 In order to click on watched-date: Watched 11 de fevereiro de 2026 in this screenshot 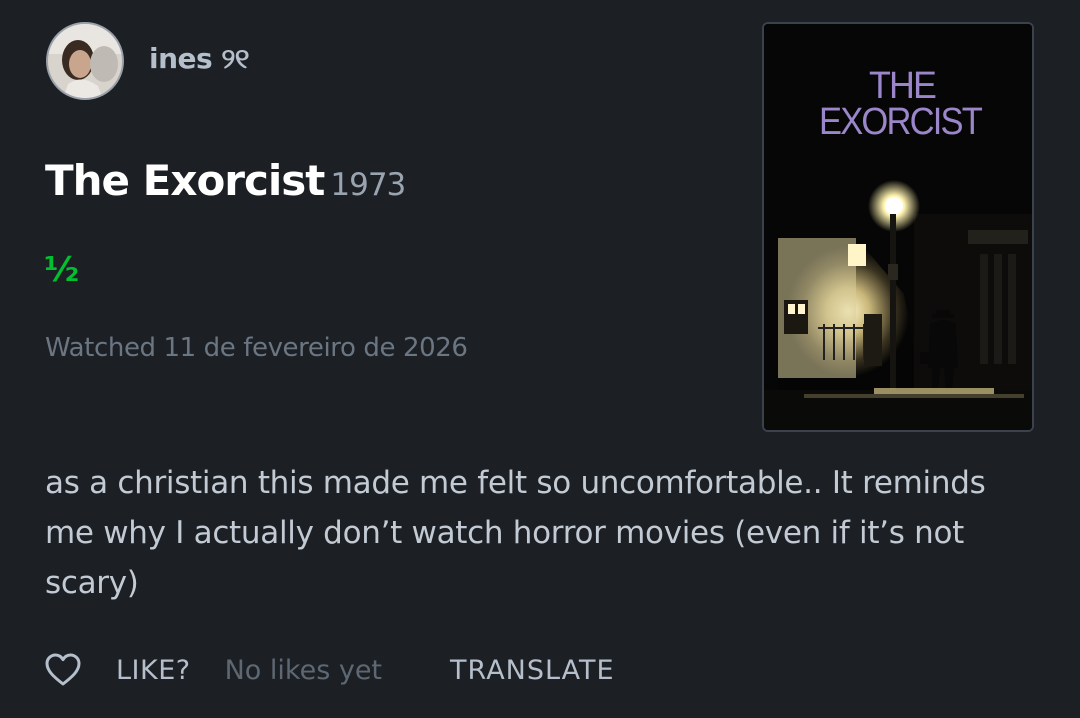, I will do `click(256, 348)`.